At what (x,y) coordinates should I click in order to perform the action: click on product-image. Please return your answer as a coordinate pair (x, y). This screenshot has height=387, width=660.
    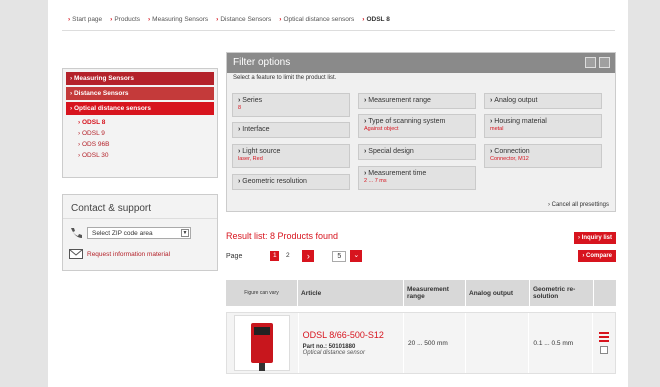
    Looking at the image, I should click on (262, 343).